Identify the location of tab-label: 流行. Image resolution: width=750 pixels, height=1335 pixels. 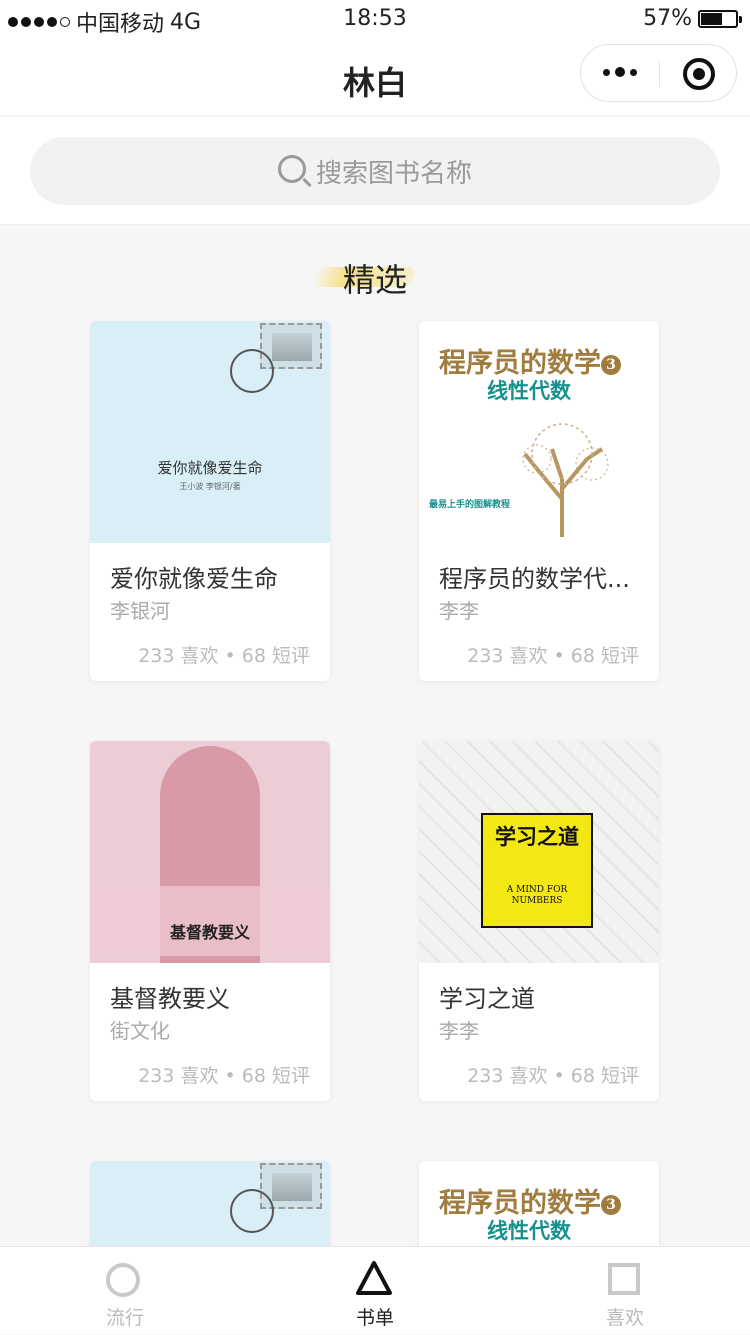
(124, 1318).